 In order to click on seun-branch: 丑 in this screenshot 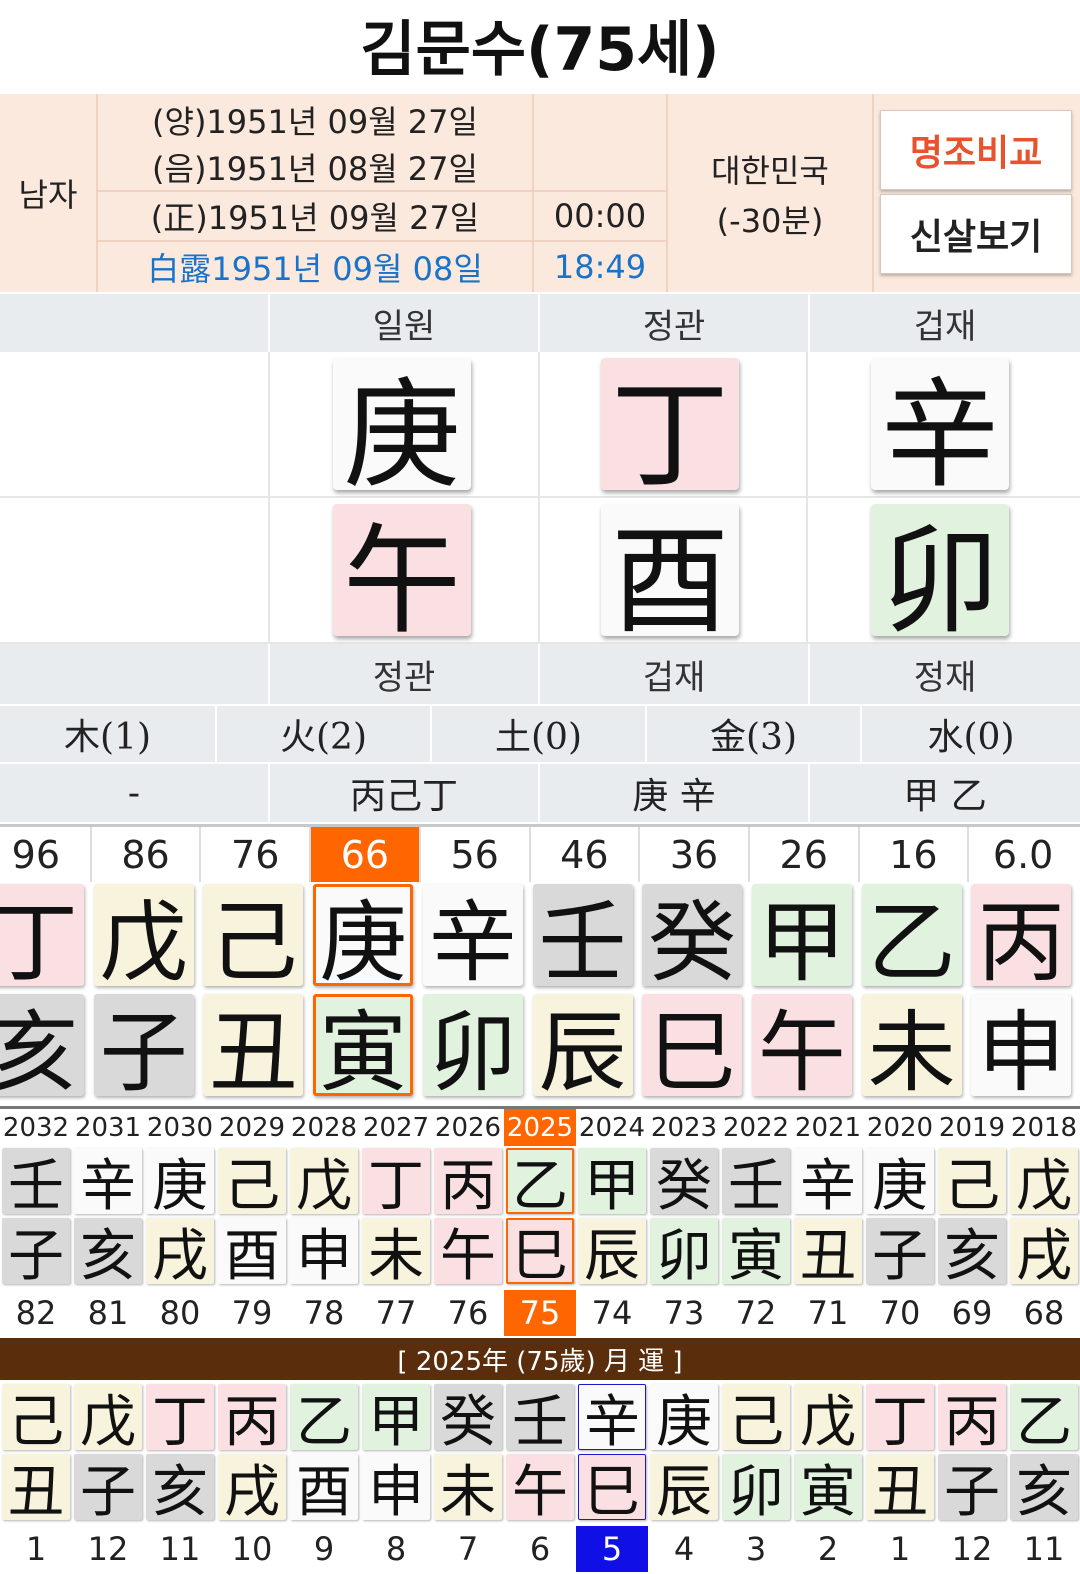, I will do `click(828, 1253)`.